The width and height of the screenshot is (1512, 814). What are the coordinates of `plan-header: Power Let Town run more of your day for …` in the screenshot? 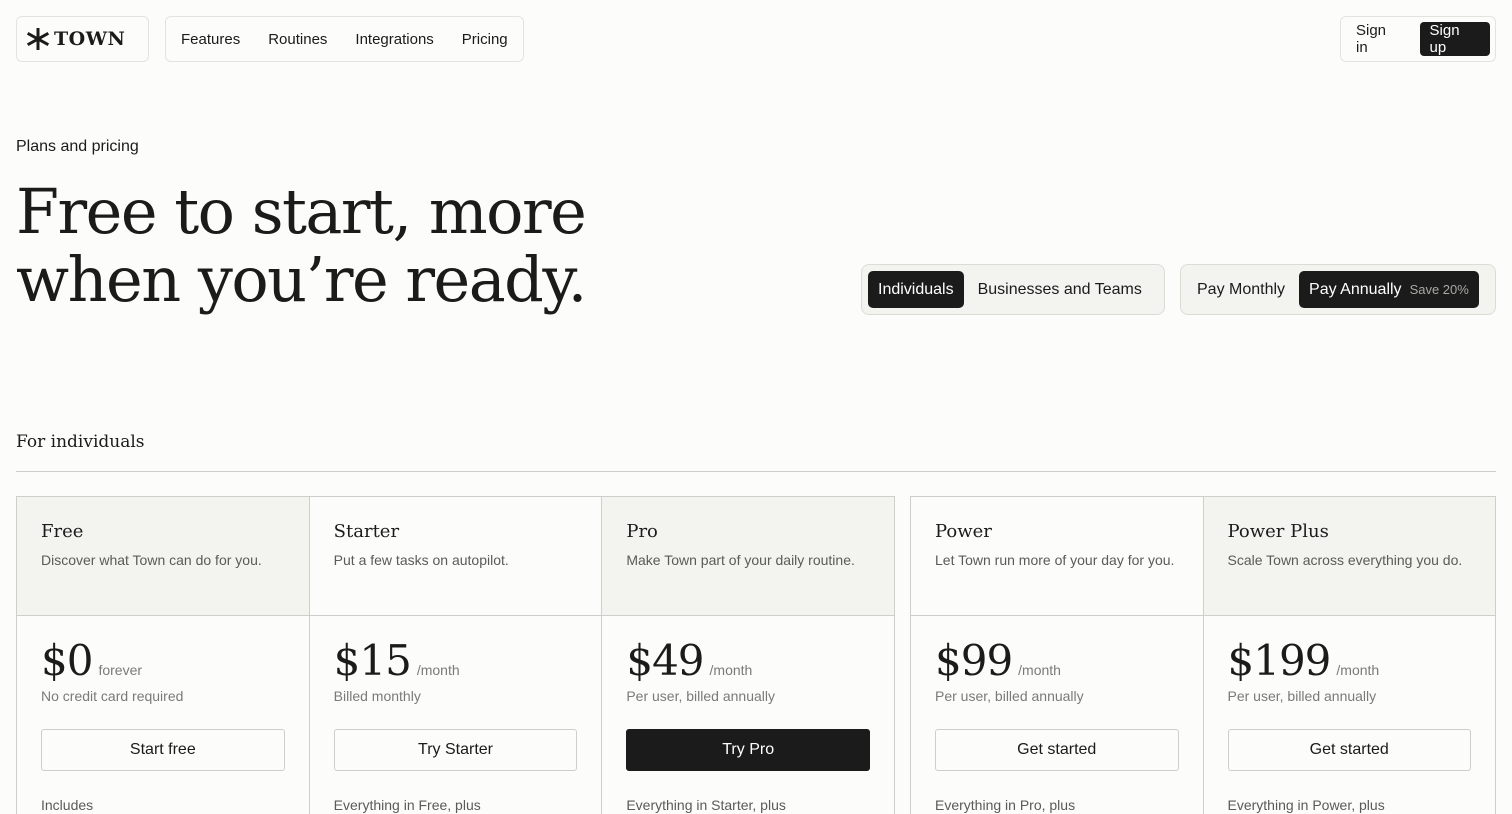 It's located at (1057, 556).